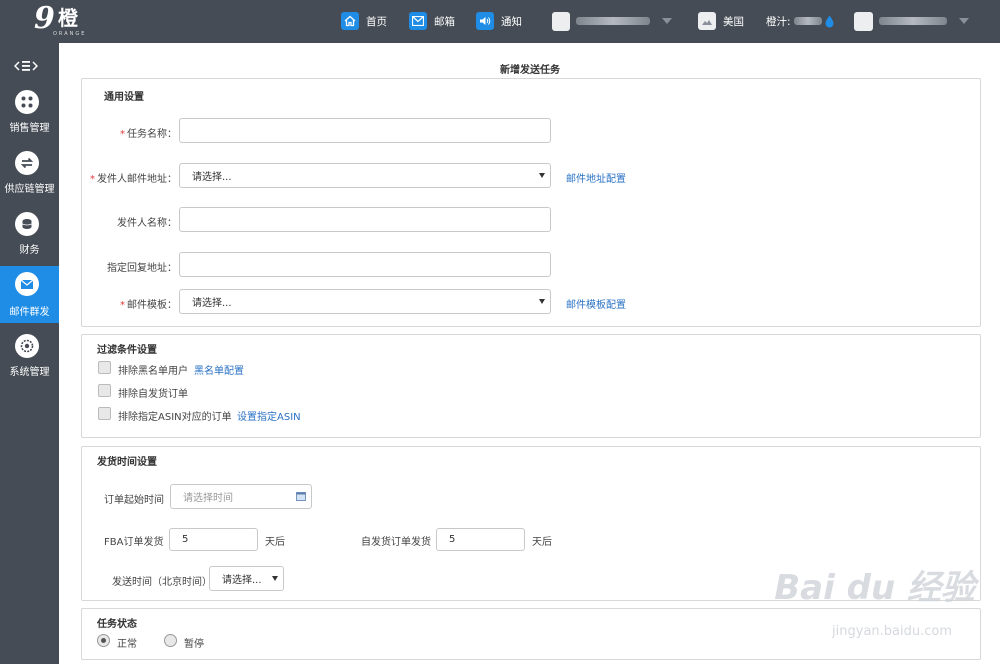  Describe the element at coordinates (44, 18) in the screenshot. I see `logo-numeral: 9` at that location.